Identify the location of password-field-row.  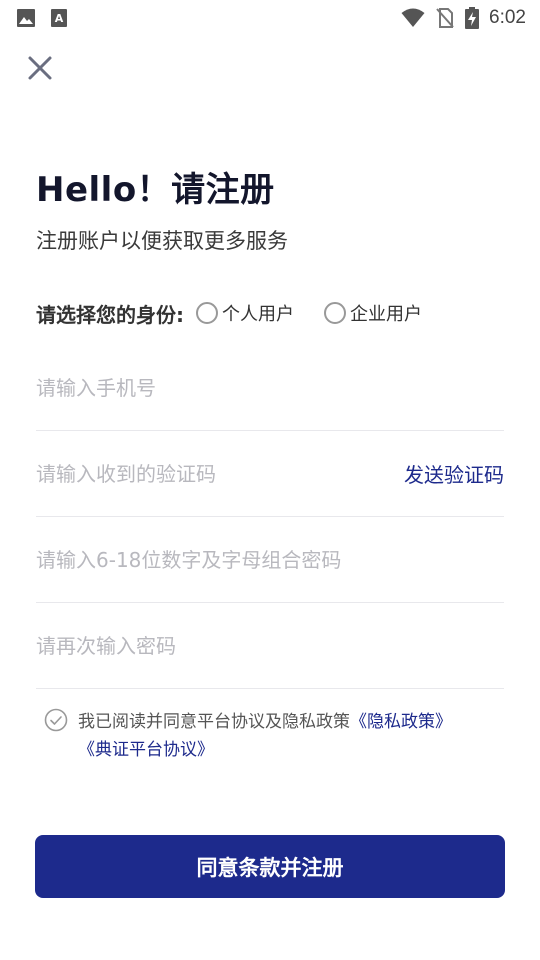
(270, 560).